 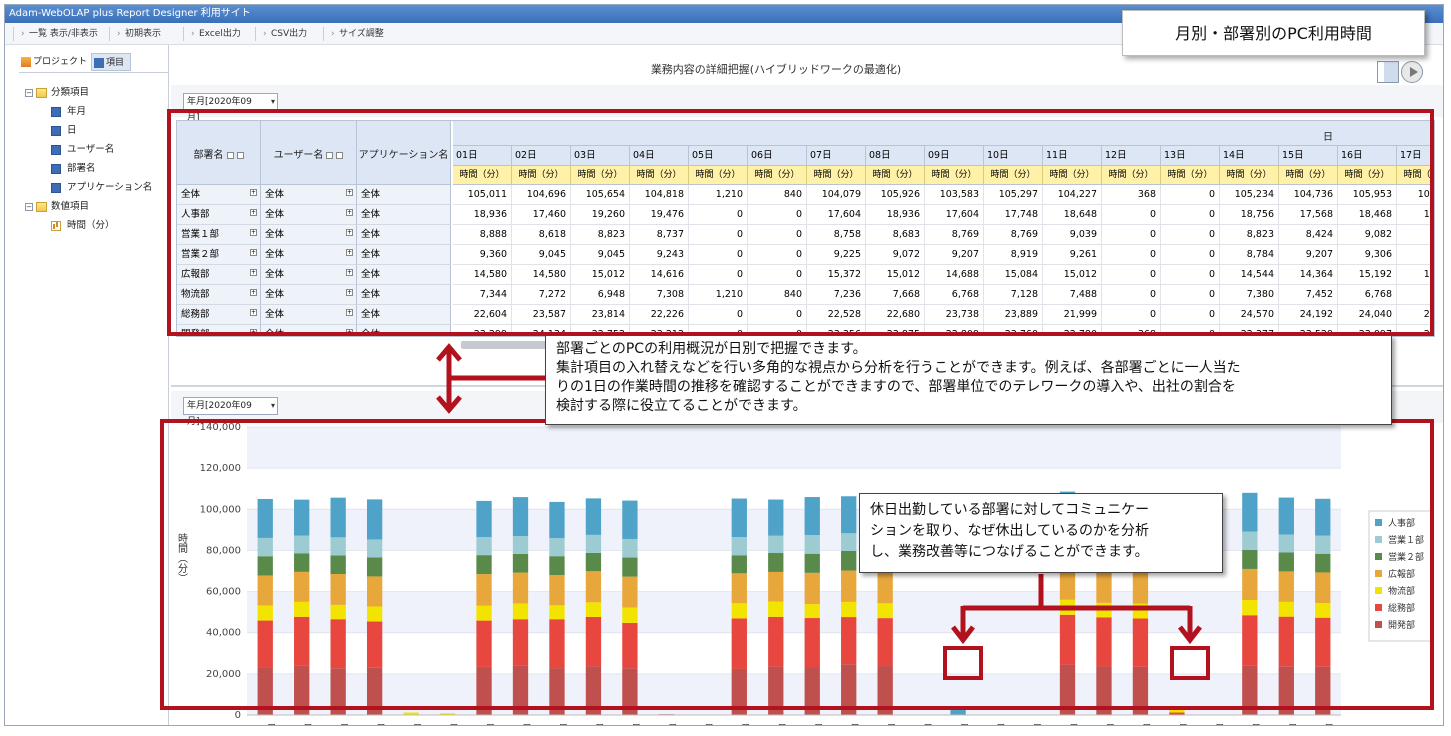 I want to click on holiday-callout-line: ションを取り、なぜ休出しているのかを分析, so click(x=1010, y=531).